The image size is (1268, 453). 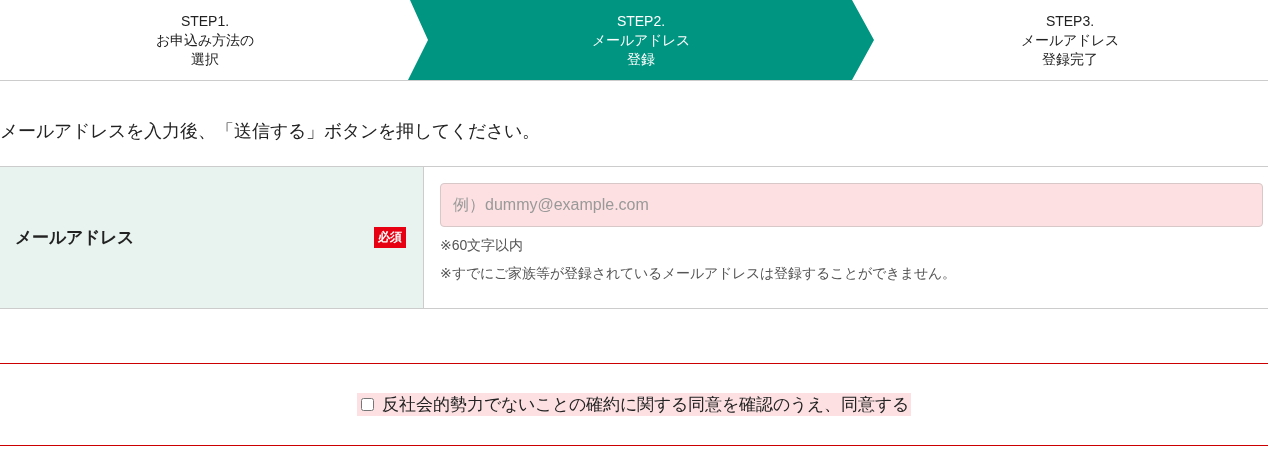 What do you see at coordinates (641, 59) in the screenshot?
I see `step-label: 登録` at bounding box center [641, 59].